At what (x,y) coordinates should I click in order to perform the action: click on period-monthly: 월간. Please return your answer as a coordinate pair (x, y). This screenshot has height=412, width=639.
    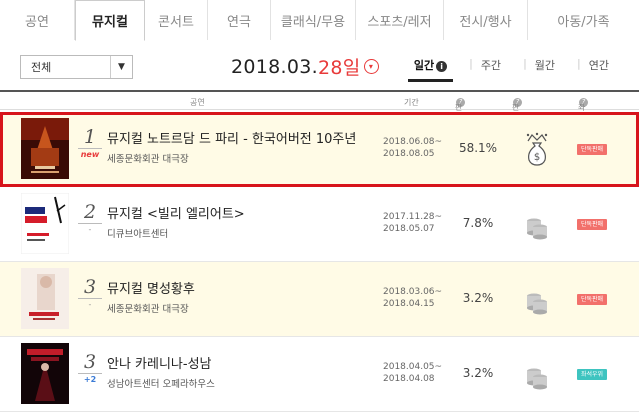
    Looking at the image, I should click on (545, 68).